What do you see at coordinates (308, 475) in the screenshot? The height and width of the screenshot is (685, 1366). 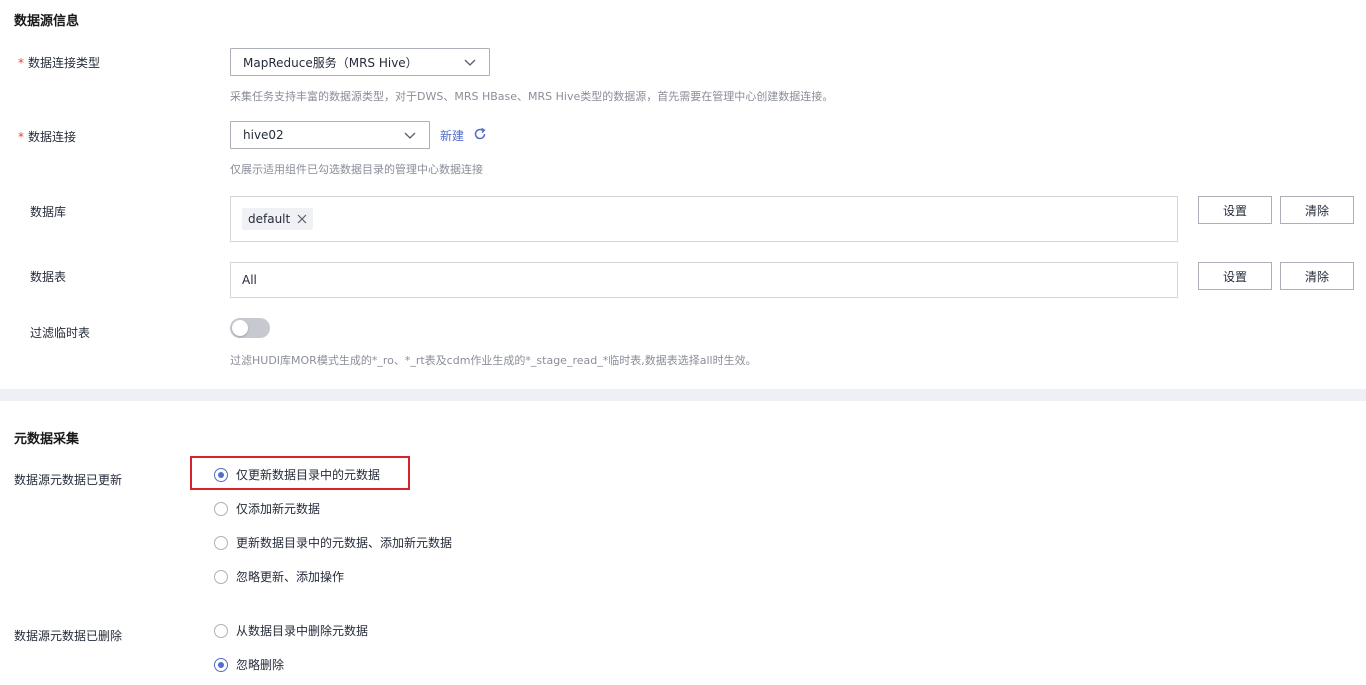 I see `radio-label: 仅更新数据目录中的元数据` at bounding box center [308, 475].